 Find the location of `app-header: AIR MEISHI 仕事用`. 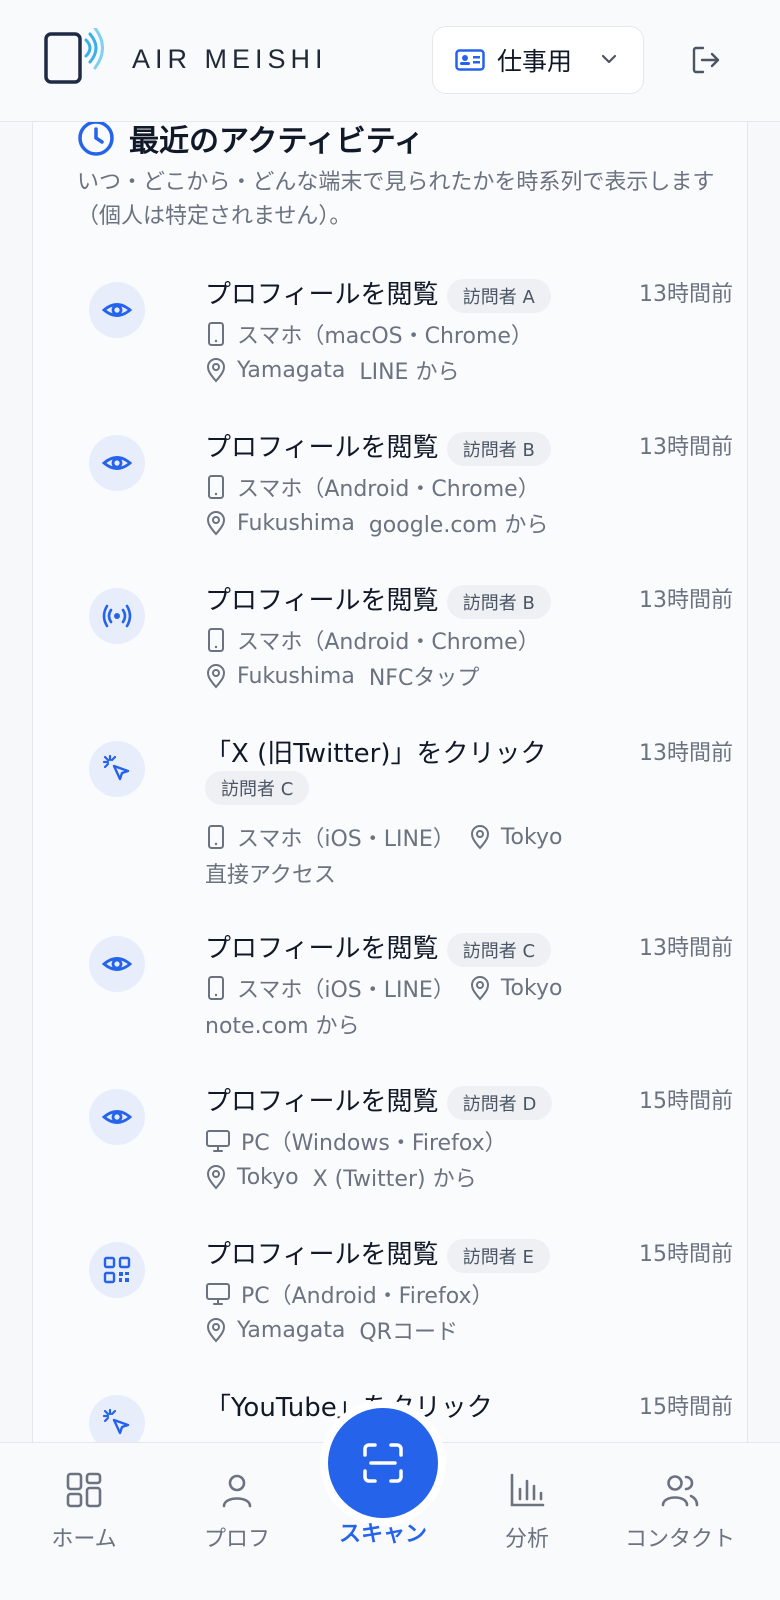

app-header: AIR MEISHI 仕事用 is located at coordinates (390, 61).